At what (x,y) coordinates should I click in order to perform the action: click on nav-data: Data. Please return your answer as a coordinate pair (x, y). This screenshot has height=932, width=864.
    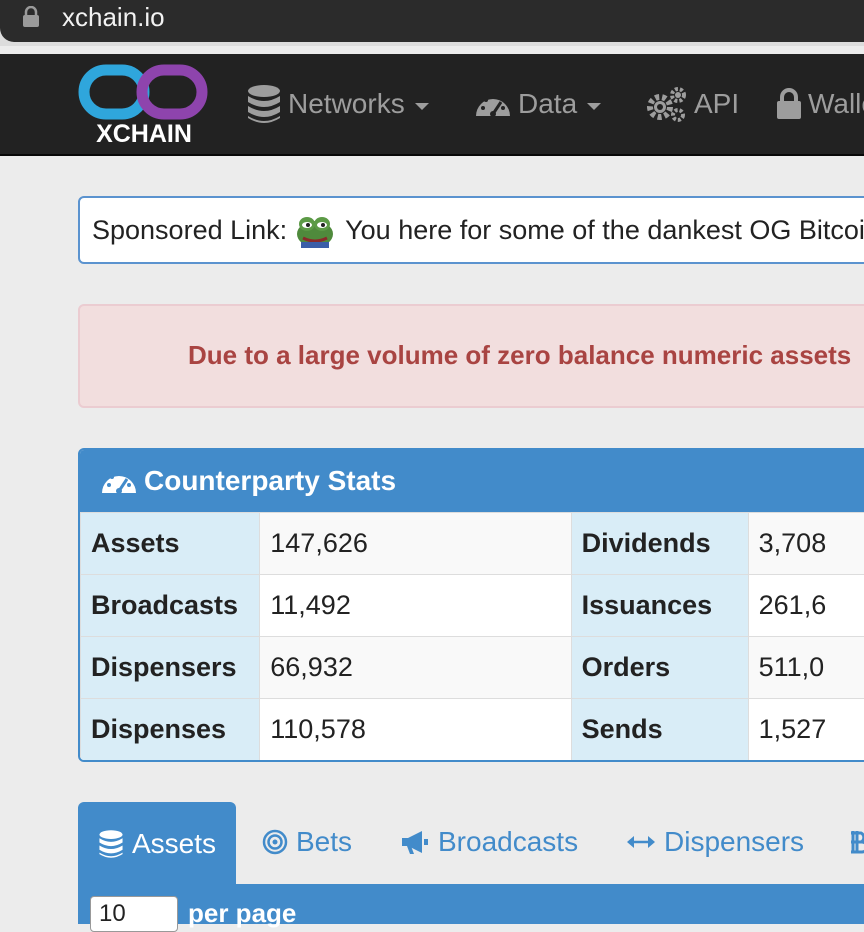
    Looking at the image, I should click on (537, 104).